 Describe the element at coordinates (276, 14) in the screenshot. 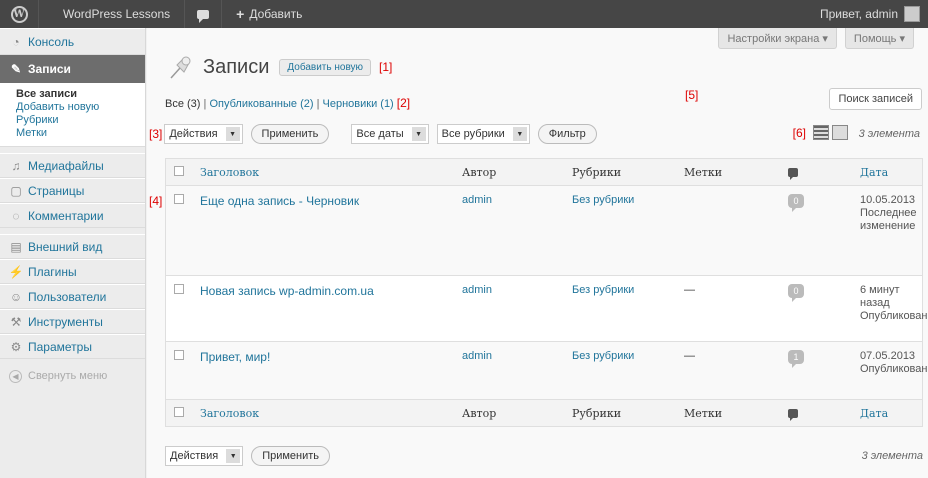

I see `add-new-label: Добавить` at that location.